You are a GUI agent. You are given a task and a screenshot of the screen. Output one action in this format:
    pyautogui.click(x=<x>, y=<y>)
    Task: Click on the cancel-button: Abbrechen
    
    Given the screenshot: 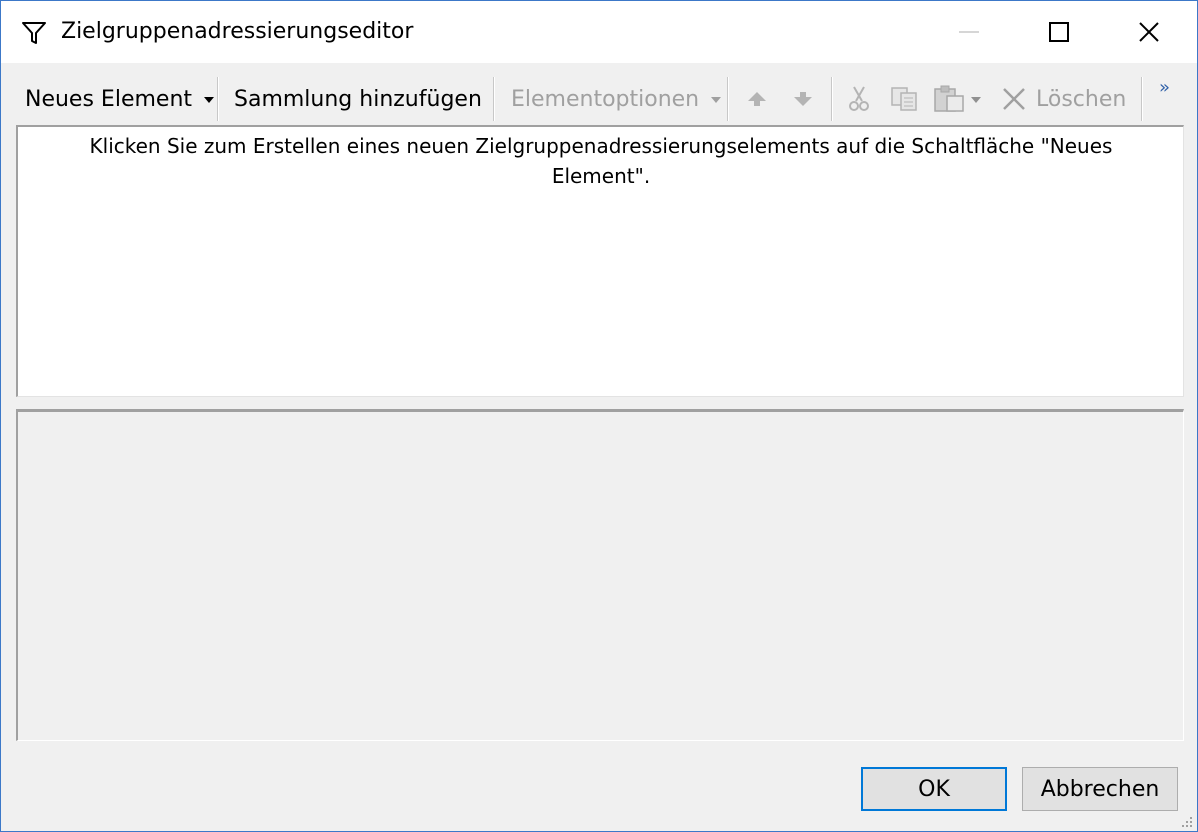 What is the action you would take?
    pyautogui.click(x=1100, y=789)
    